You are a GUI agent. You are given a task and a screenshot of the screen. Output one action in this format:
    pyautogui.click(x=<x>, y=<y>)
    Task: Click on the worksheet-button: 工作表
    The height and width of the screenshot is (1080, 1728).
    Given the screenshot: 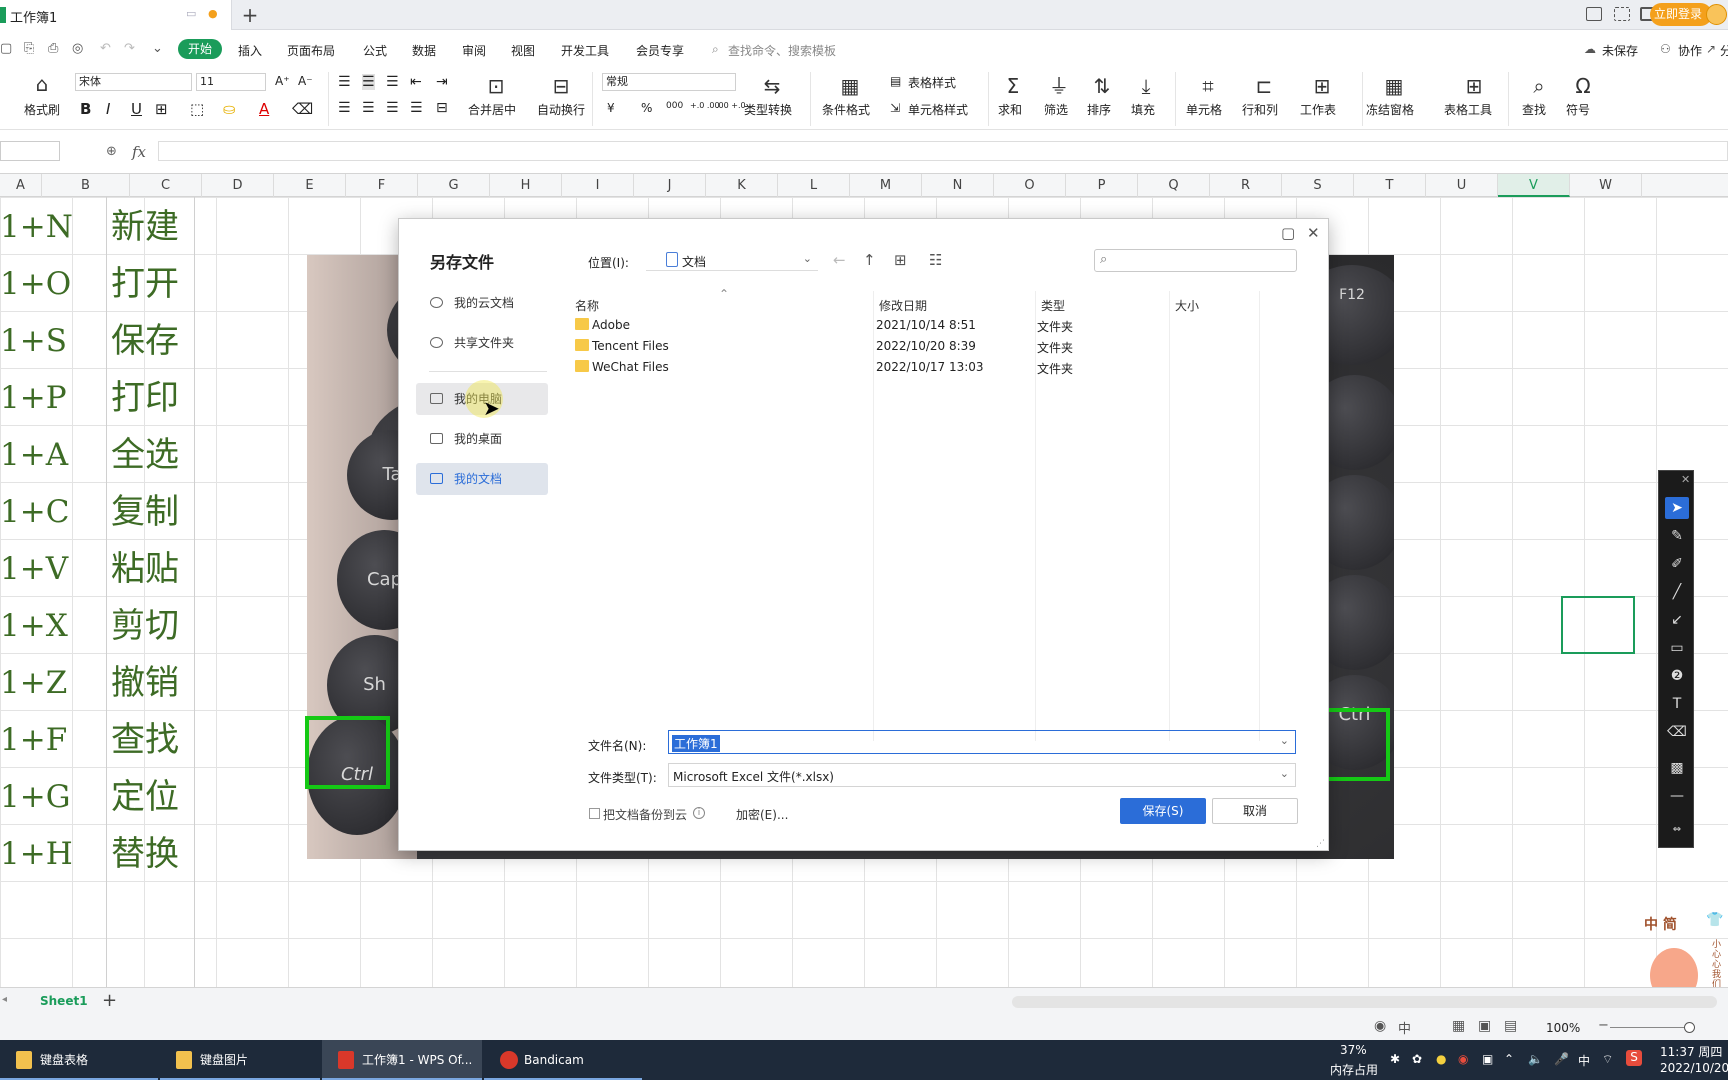 What is the action you would take?
    pyautogui.click(x=1318, y=109)
    